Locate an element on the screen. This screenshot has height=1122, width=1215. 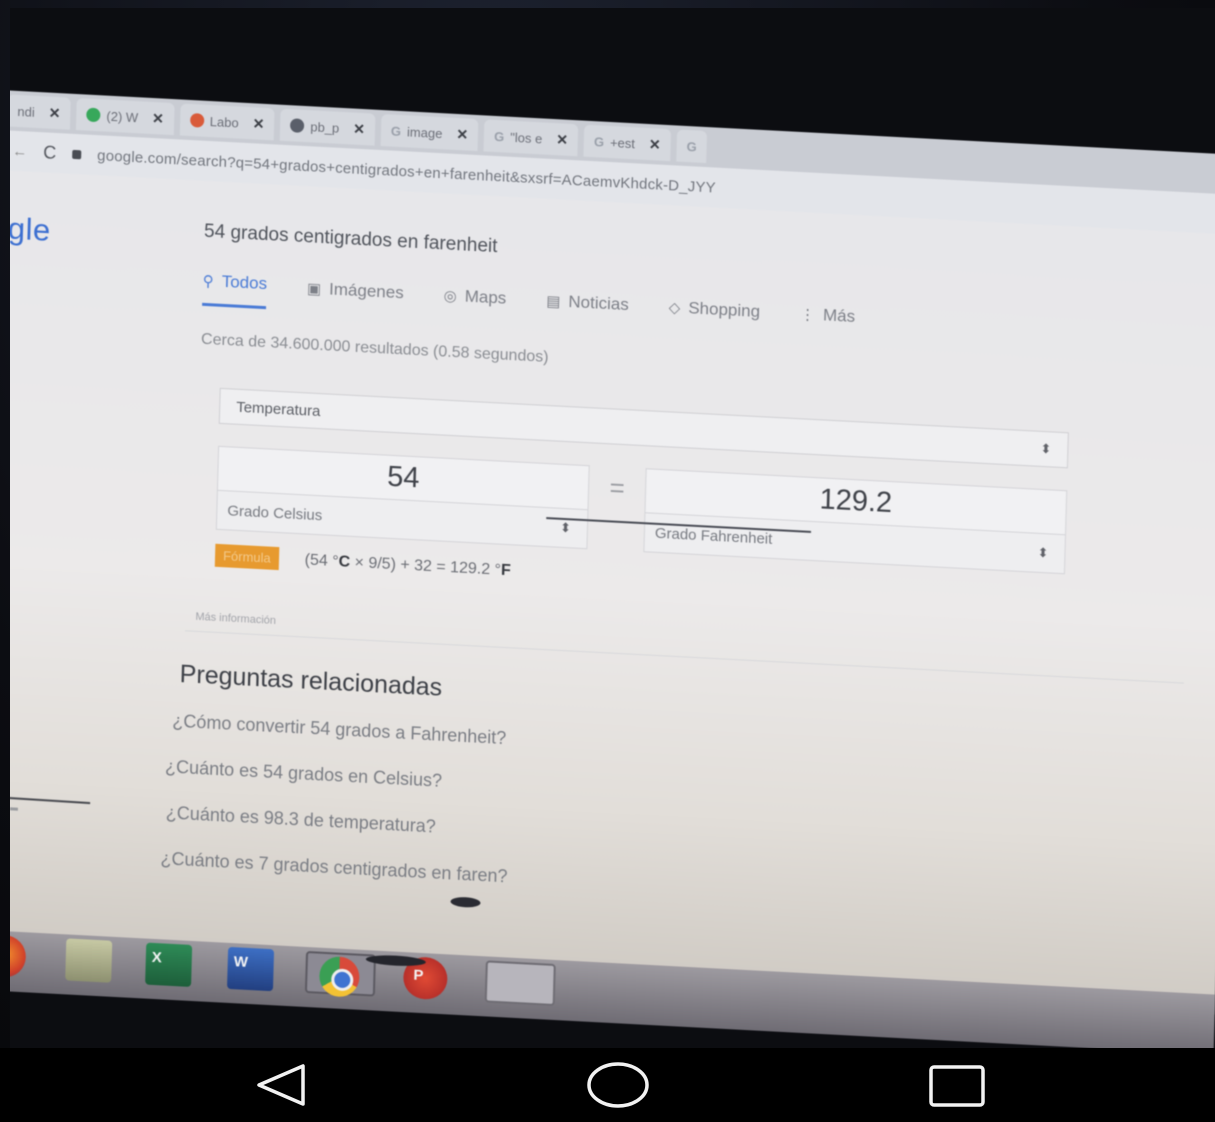
home-icon is located at coordinates (618, 1085).